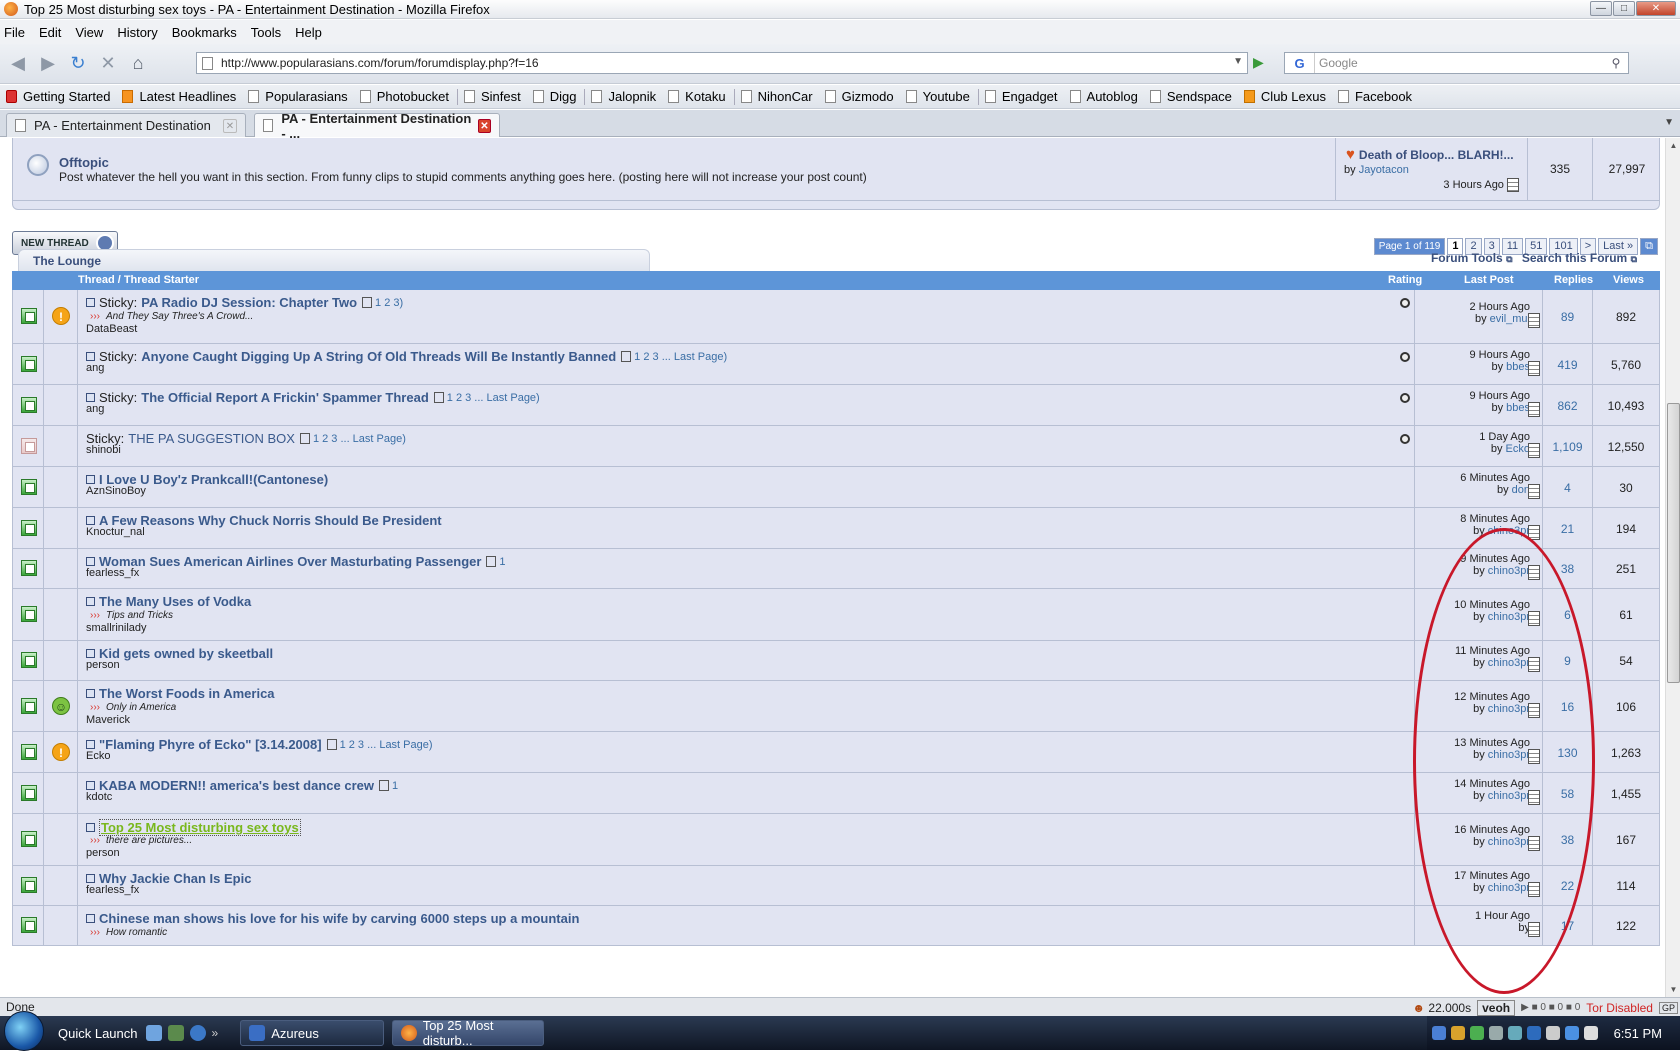 This screenshot has width=1680, height=1051. I want to click on clock: 6:51 PM, so click(1638, 1033).